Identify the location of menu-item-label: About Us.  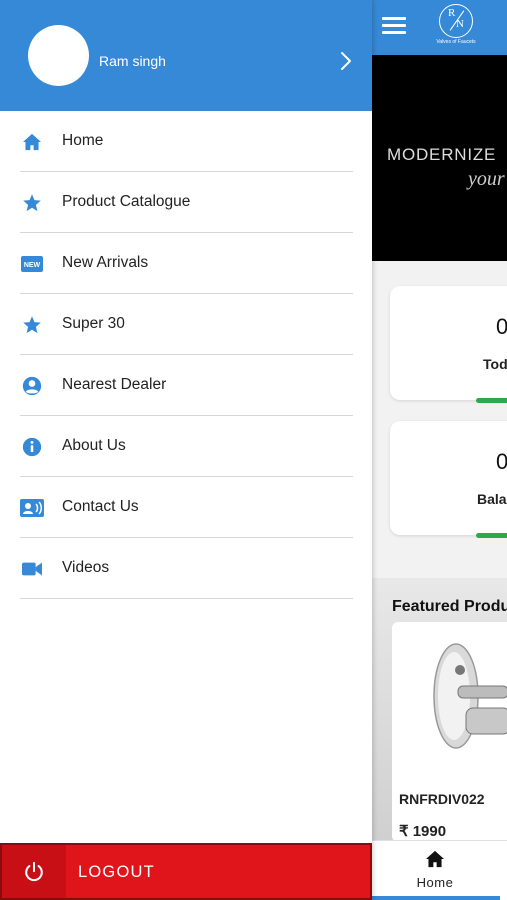
(94, 445).